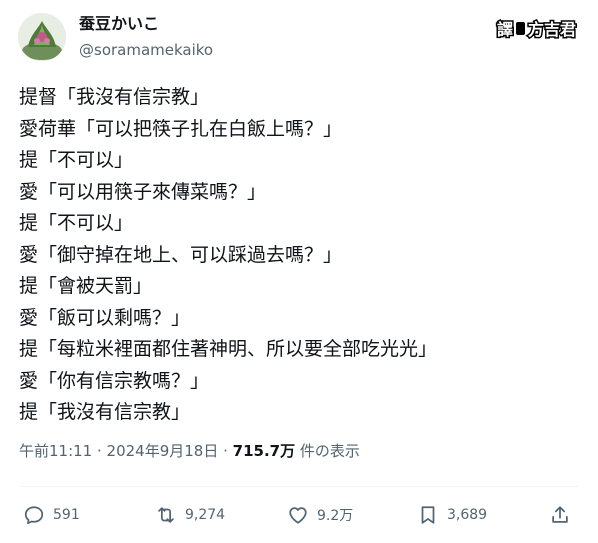 Image resolution: width=598 pixels, height=543 pixels. Describe the element at coordinates (504, 30) in the screenshot. I see `watermark-translate-char: 譯` at that location.